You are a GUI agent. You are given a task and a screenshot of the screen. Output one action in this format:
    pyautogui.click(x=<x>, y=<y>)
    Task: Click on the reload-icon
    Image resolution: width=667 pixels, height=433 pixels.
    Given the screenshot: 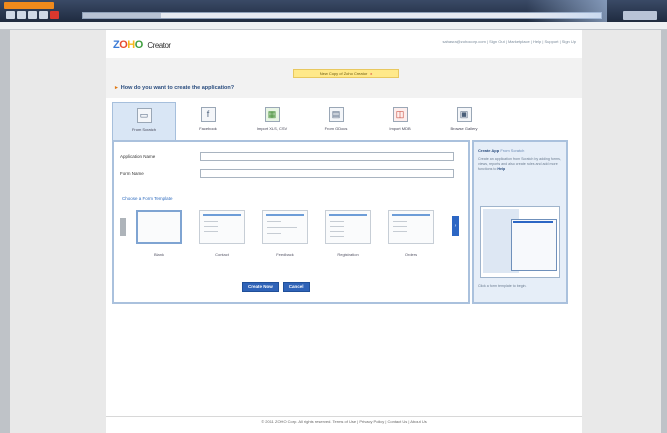 What is the action you would take?
    pyautogui.click(x=32, y=15)
    